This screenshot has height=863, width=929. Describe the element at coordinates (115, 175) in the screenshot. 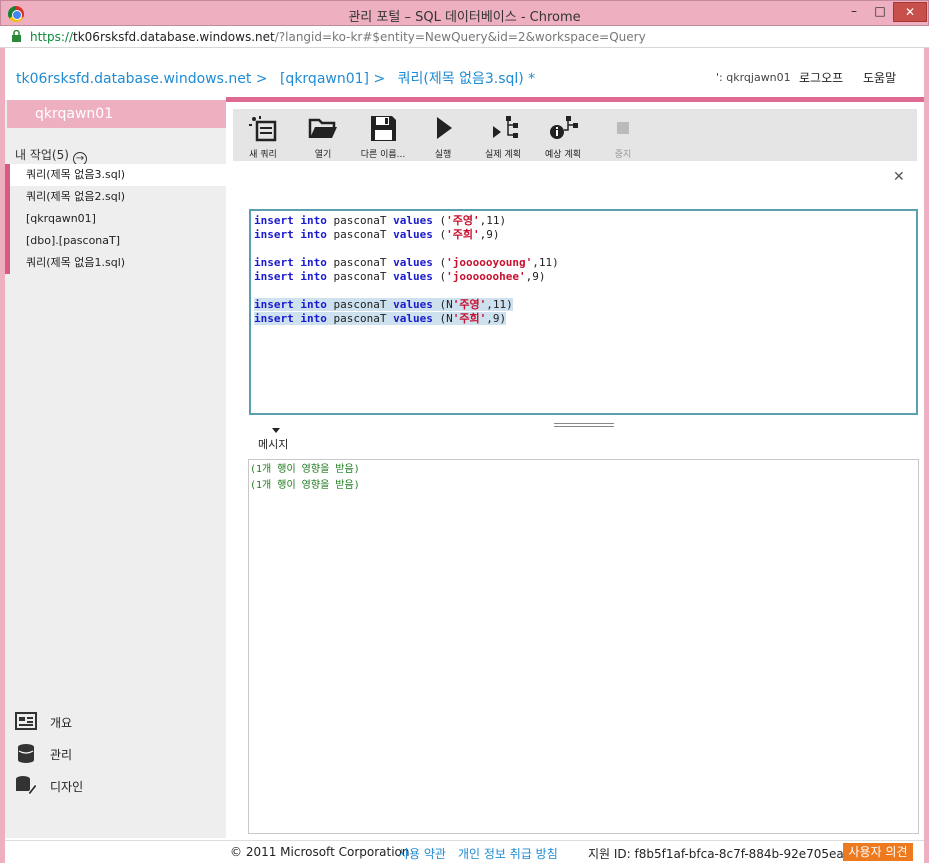

I see `sidebar-item-query3: 쿼리(제목 없음3.sql)` at that location.